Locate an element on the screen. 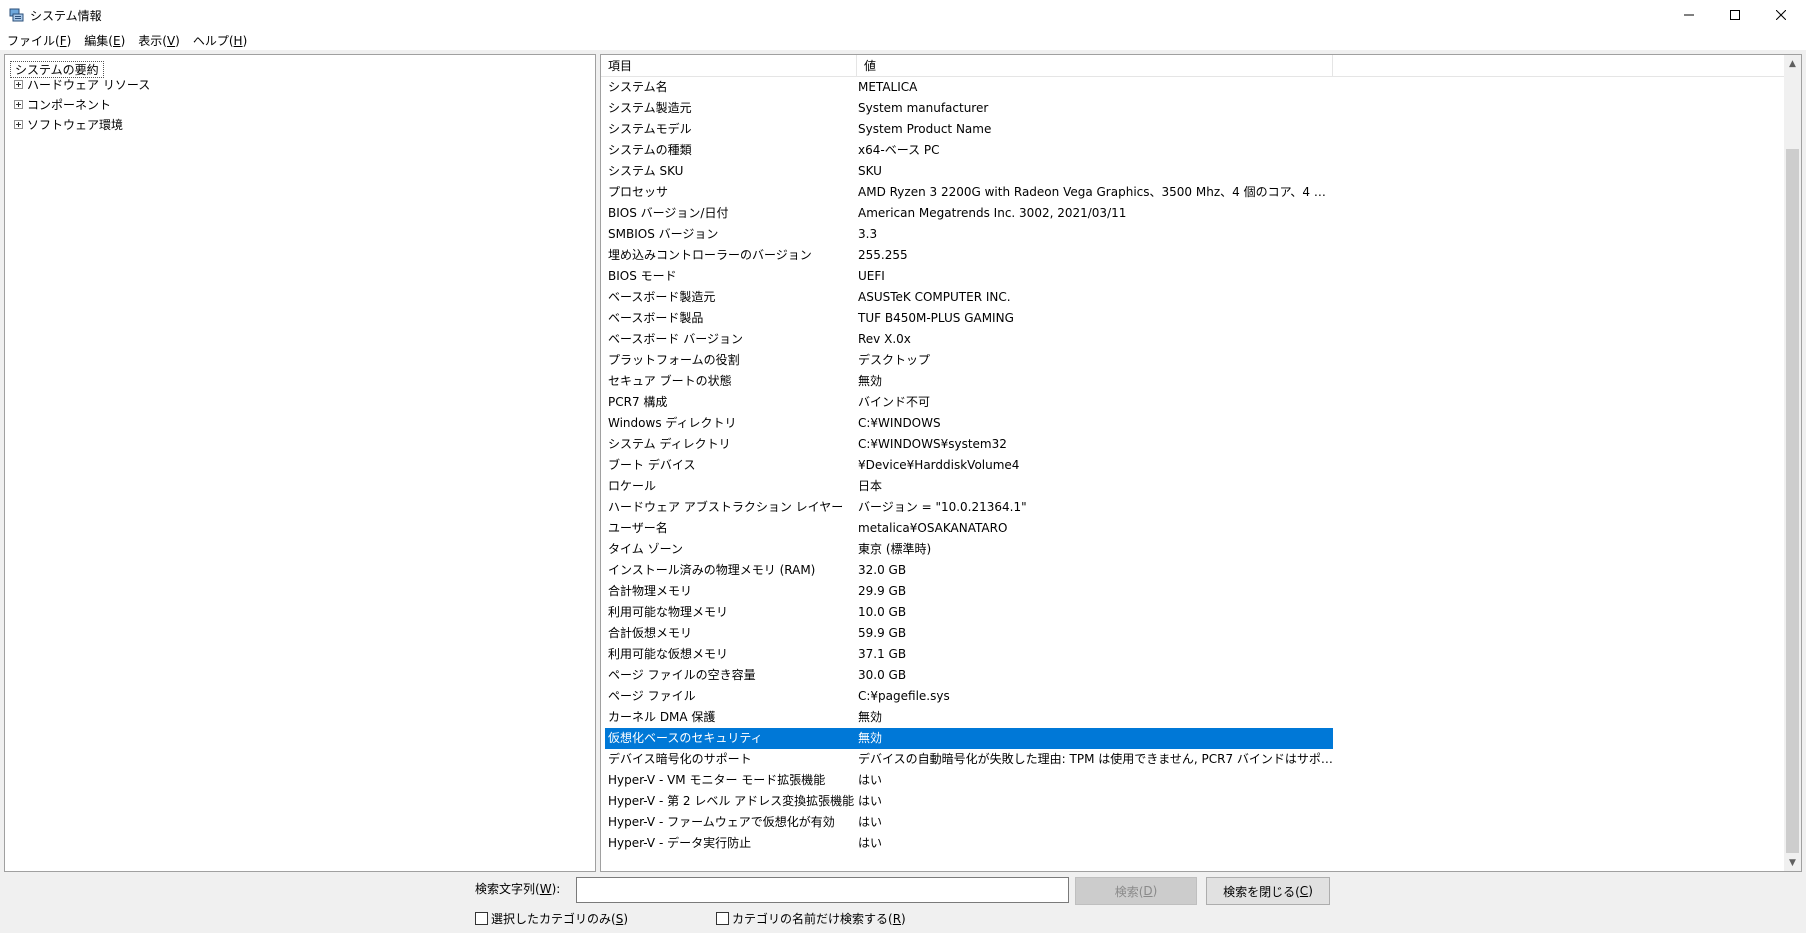  column-header-item: 項目 is located at coordinates (729, 66).